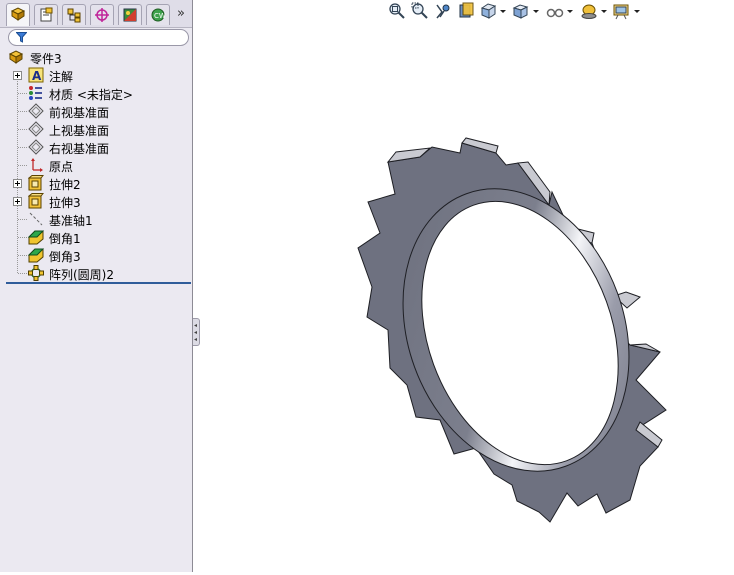 Image resolution: width=734 pixels, height=575 pixels. I want to click on tree-item-label: 材质 <未指定>, so click(91, 95).